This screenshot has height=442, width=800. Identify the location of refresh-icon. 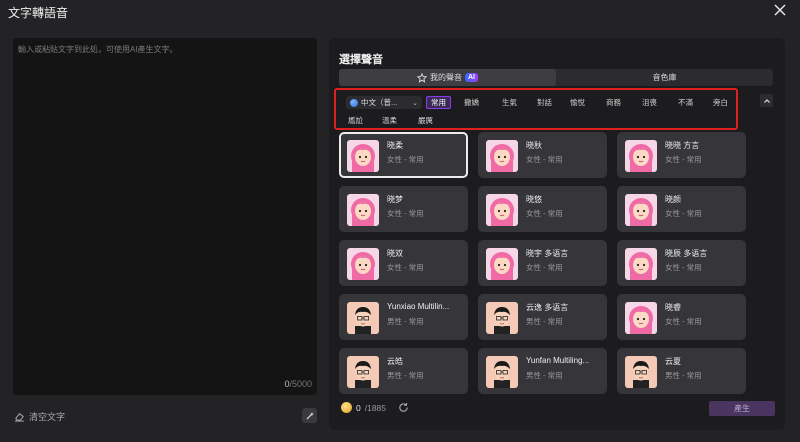
(403, 407).